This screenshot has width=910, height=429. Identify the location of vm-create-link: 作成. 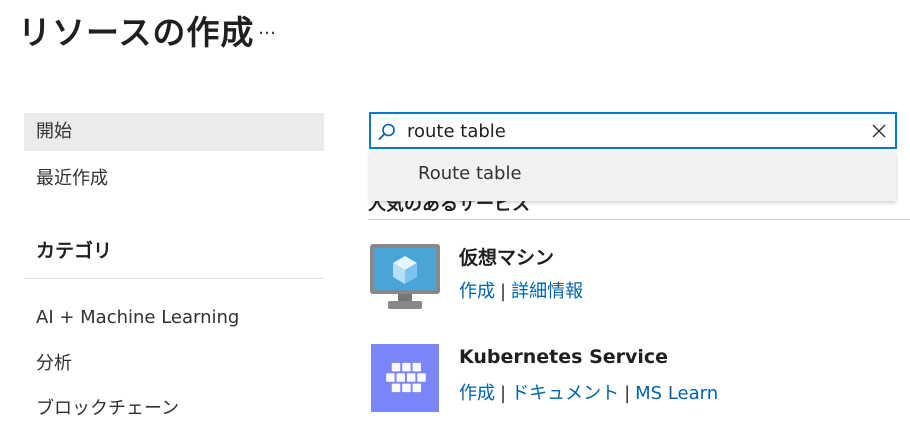
(477, 291).